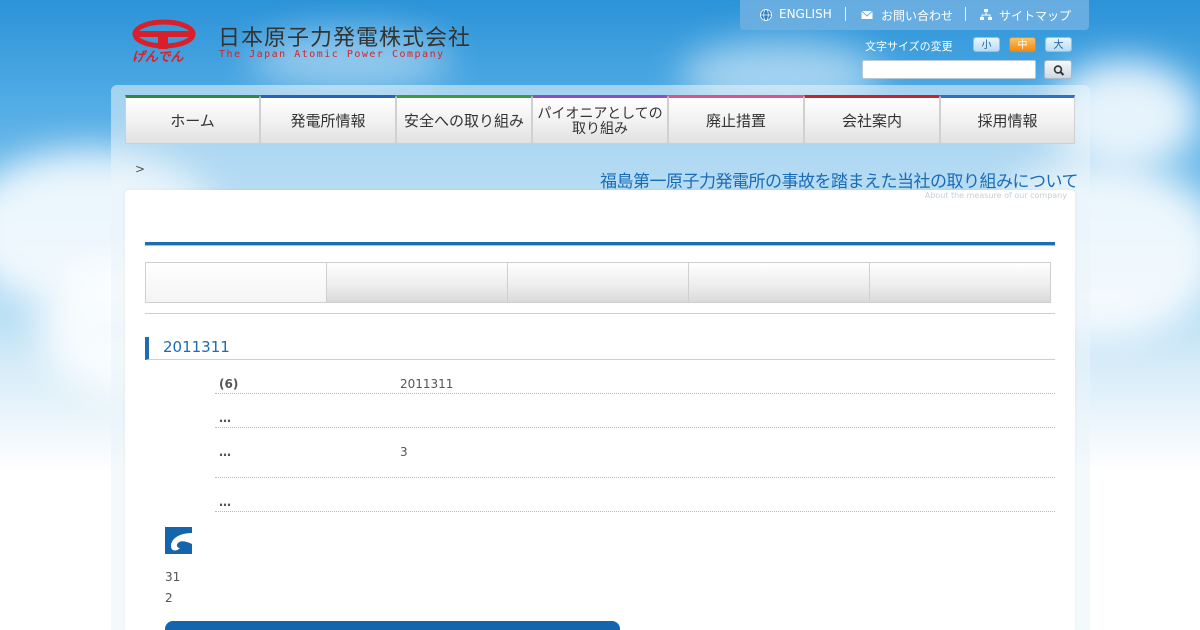 Image resolution: width=1200 pixels, height=630 pixels. I want to click on note-text: 2, so click(169, 598).